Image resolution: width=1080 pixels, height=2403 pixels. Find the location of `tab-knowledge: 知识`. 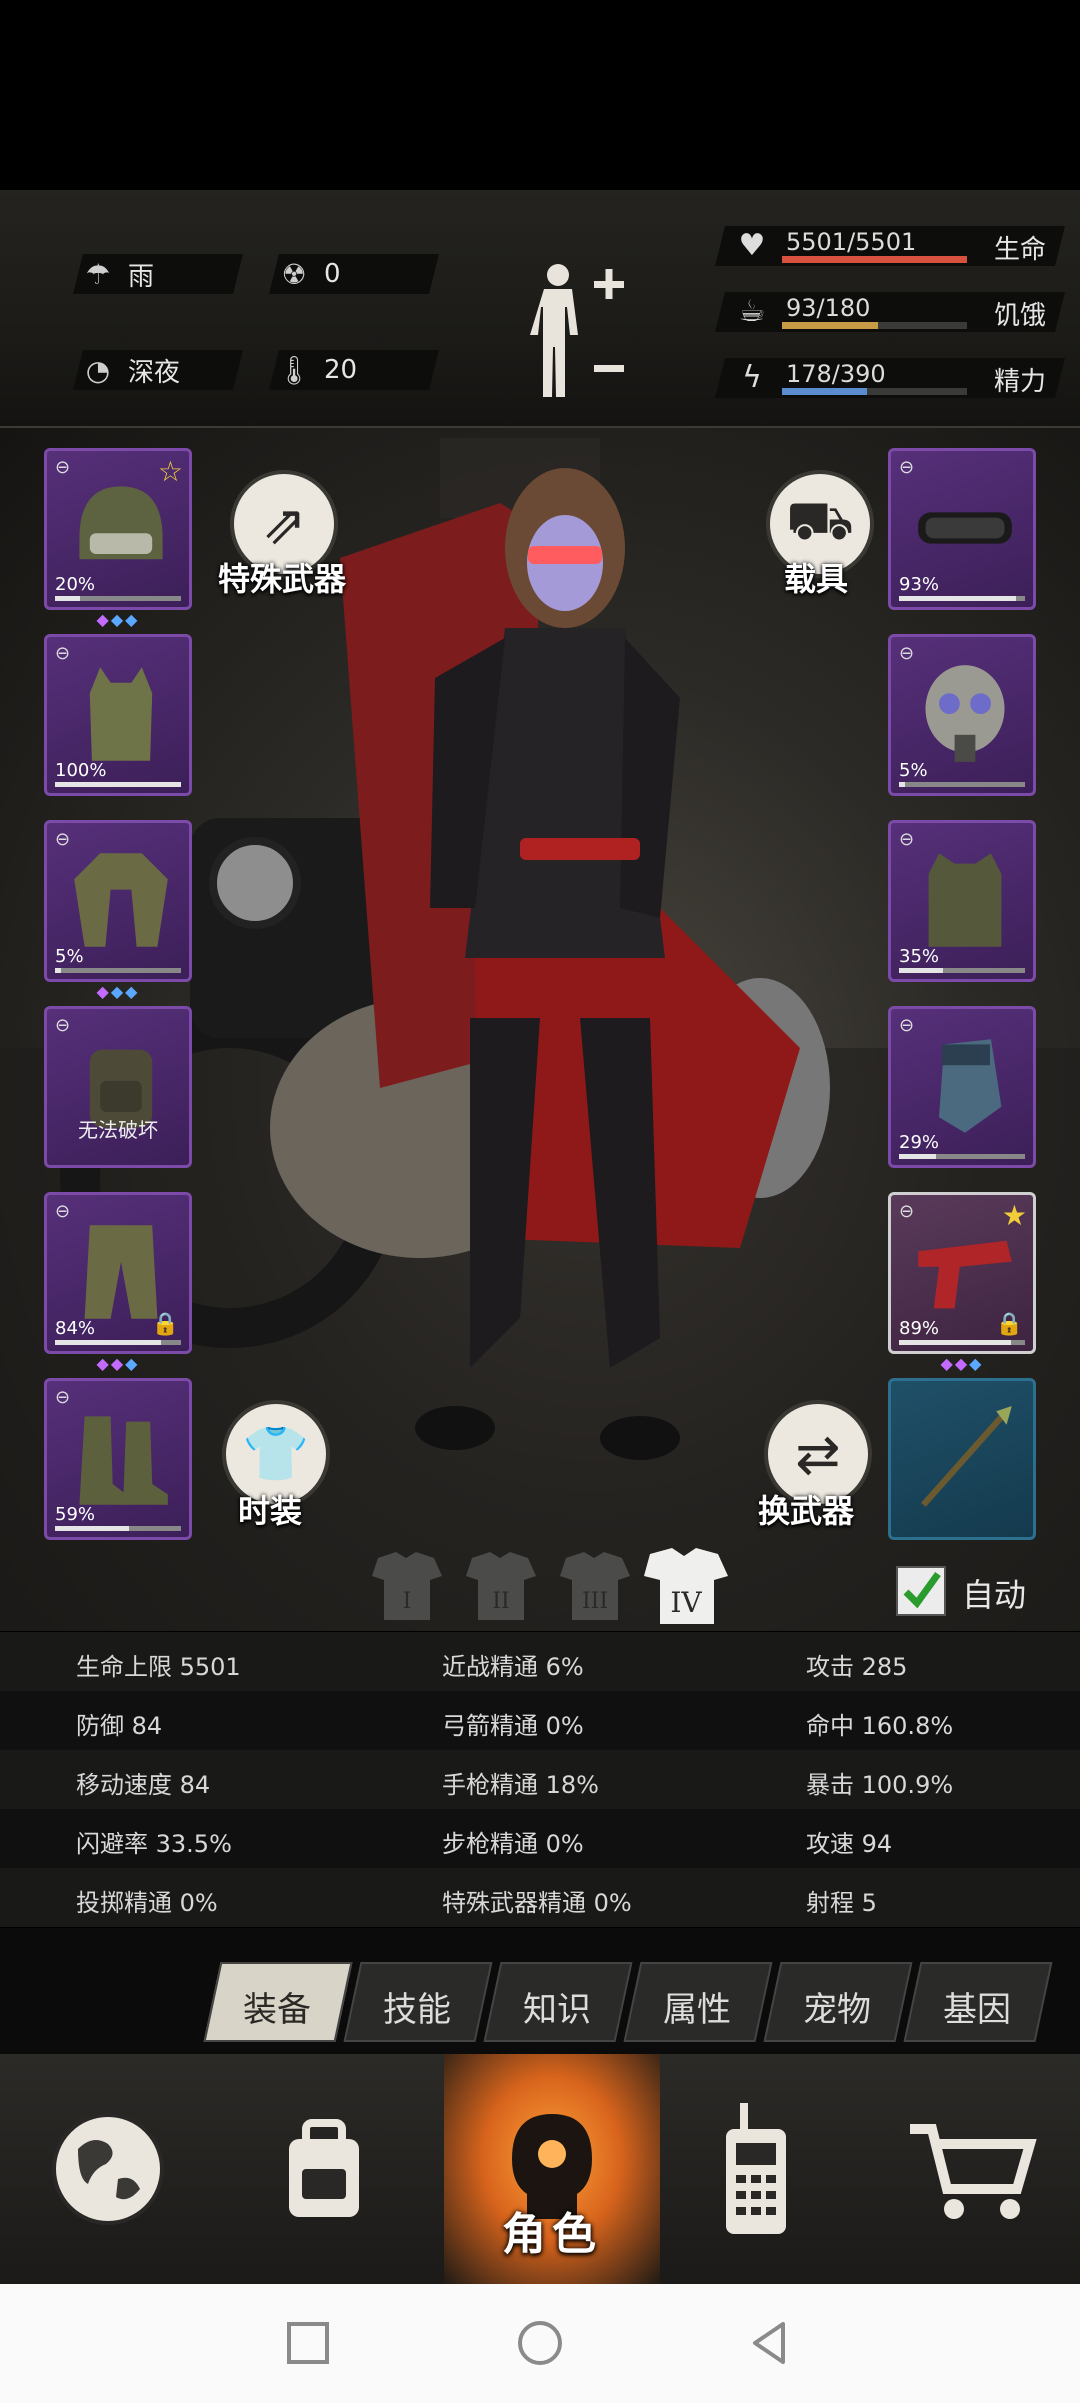

tab-knowledge: 知识 is located at coordinates (558, 2002).